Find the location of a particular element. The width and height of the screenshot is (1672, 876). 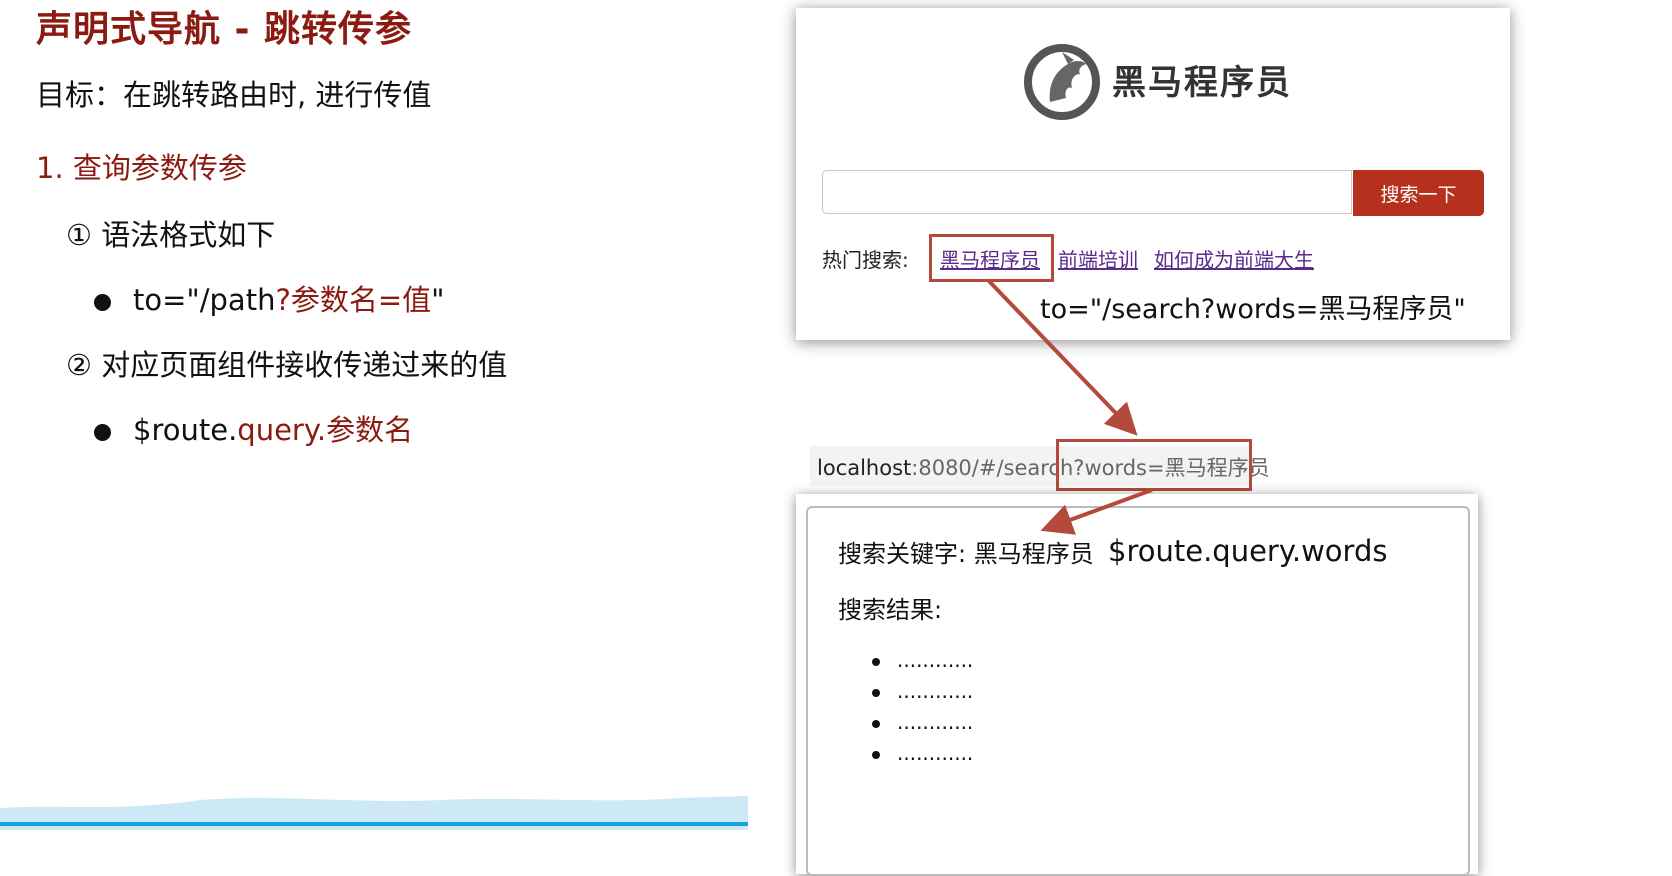

receive-bullet: $route.query.参数名 is located at coordinates (253, 428).